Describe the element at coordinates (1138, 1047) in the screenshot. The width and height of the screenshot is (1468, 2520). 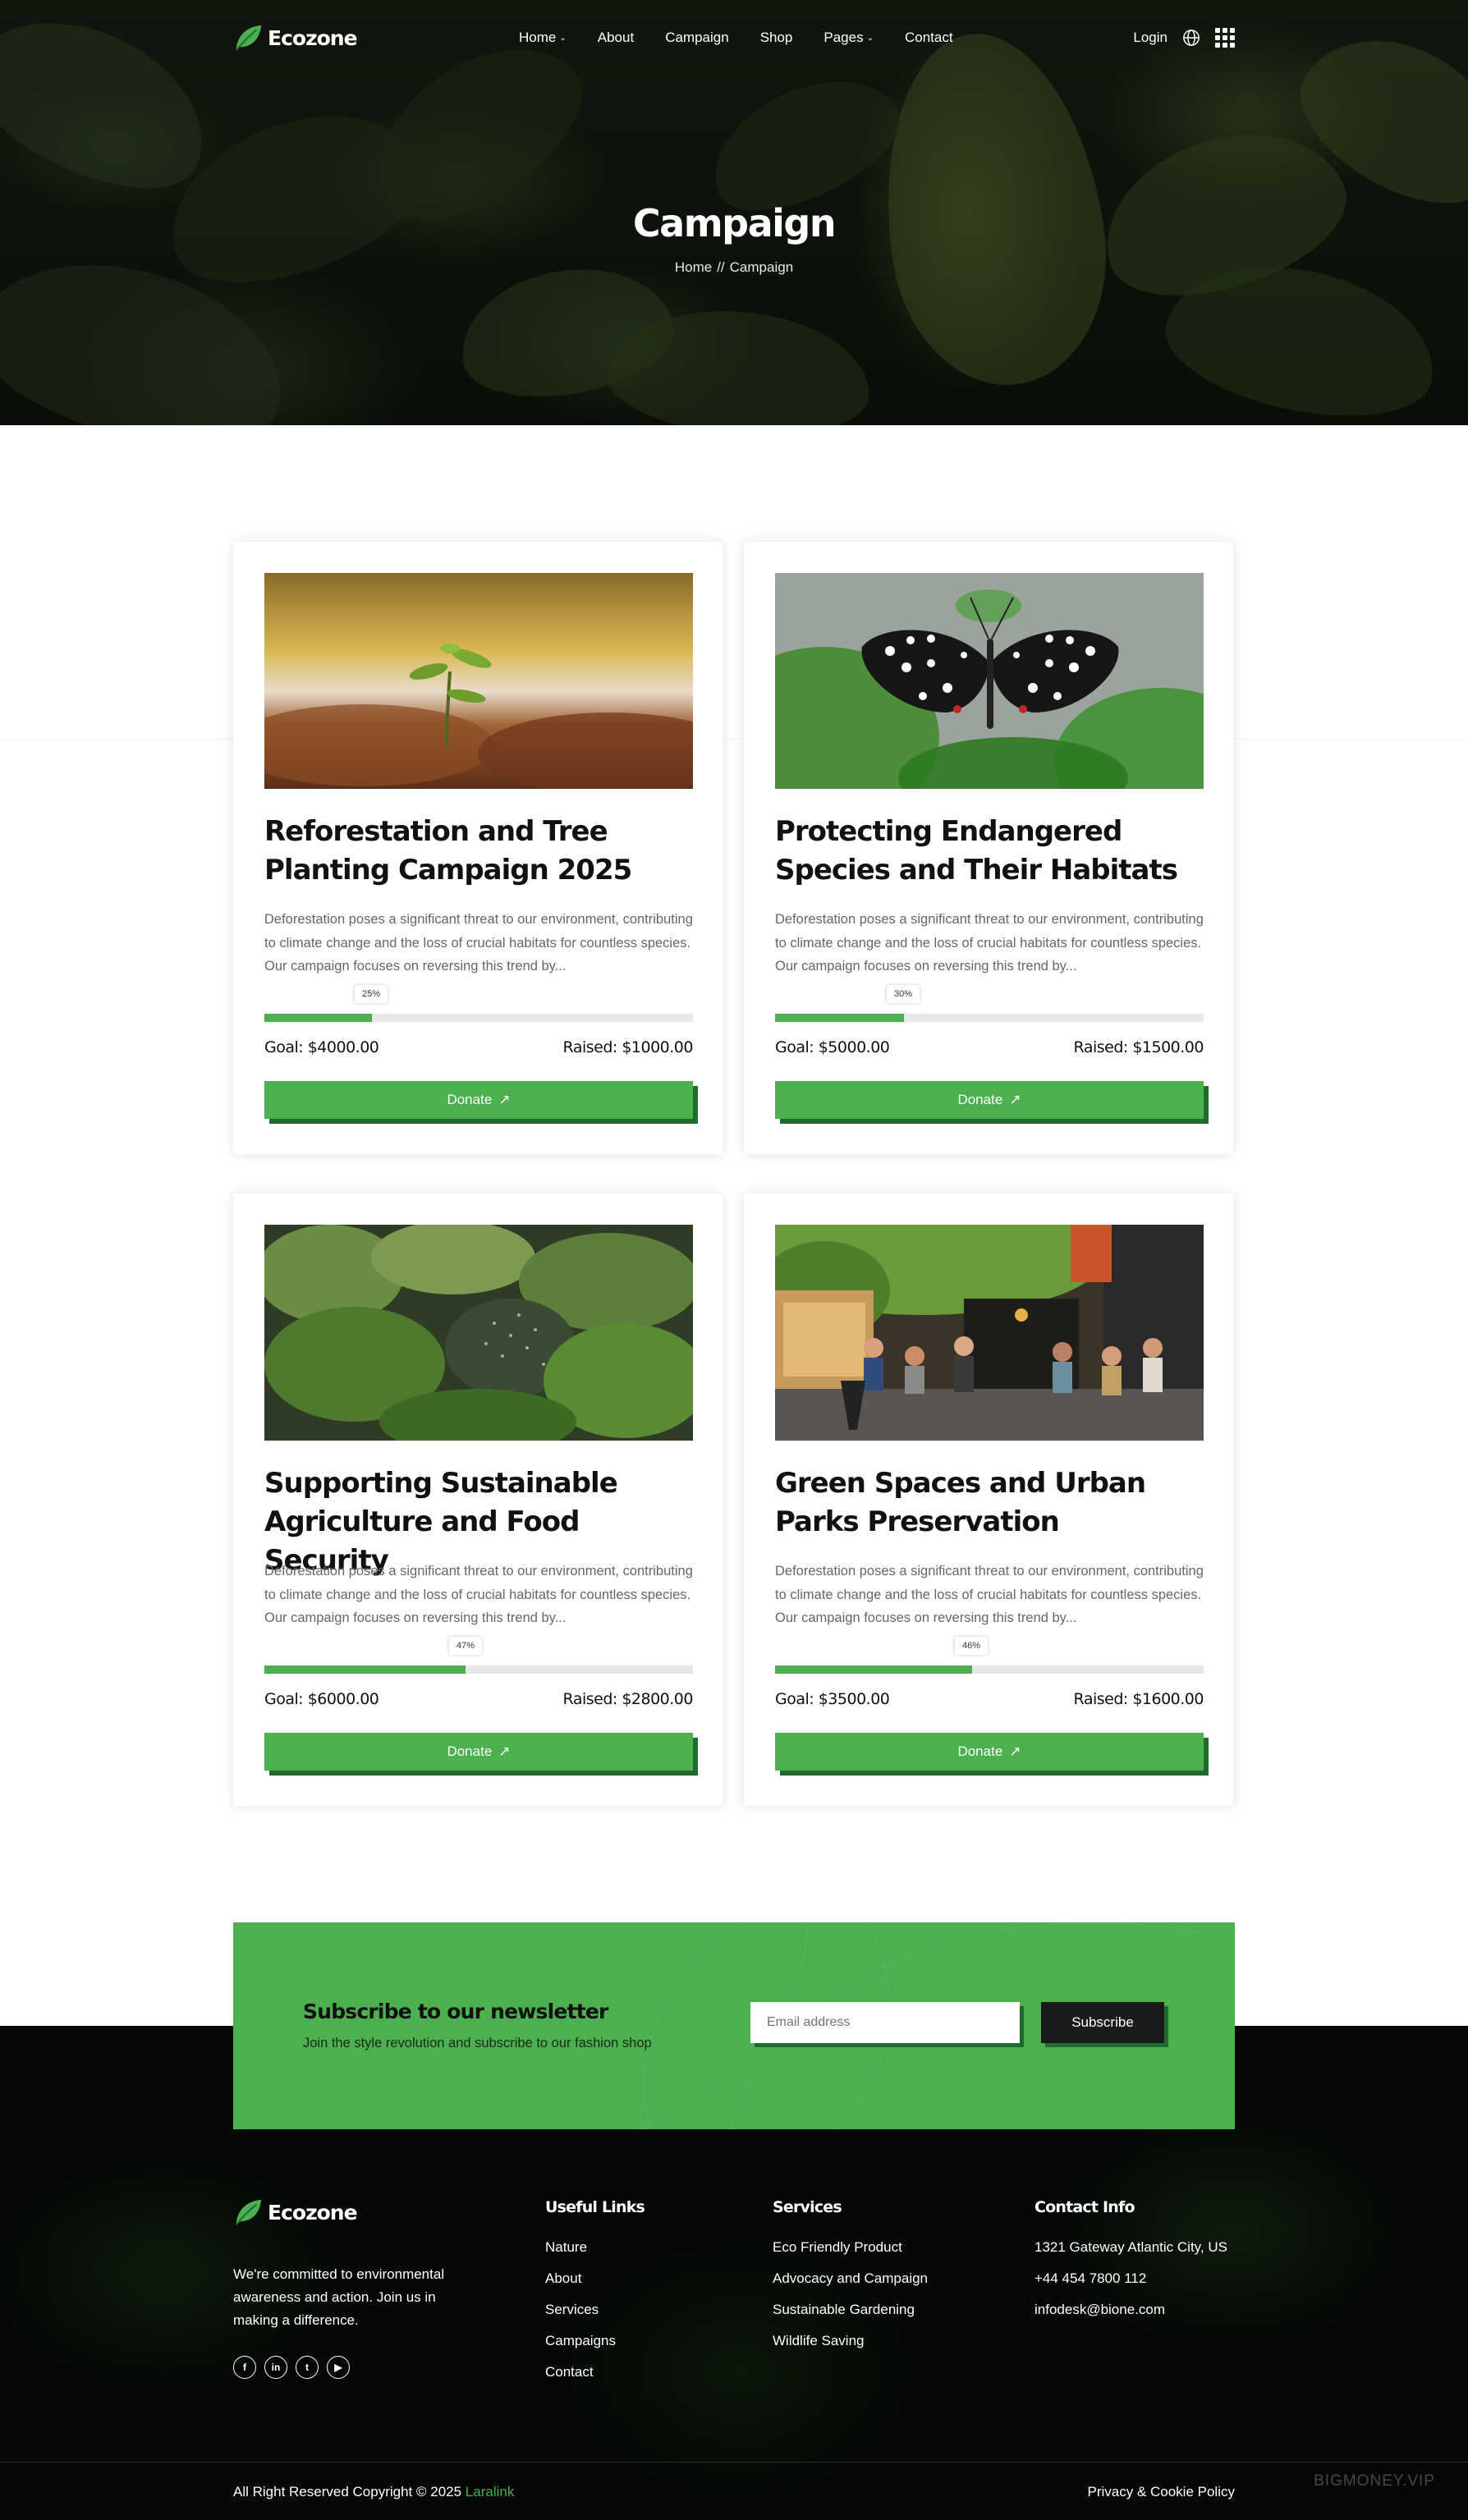
I see `campaign-raised: Raised: $1500.00` at that location.